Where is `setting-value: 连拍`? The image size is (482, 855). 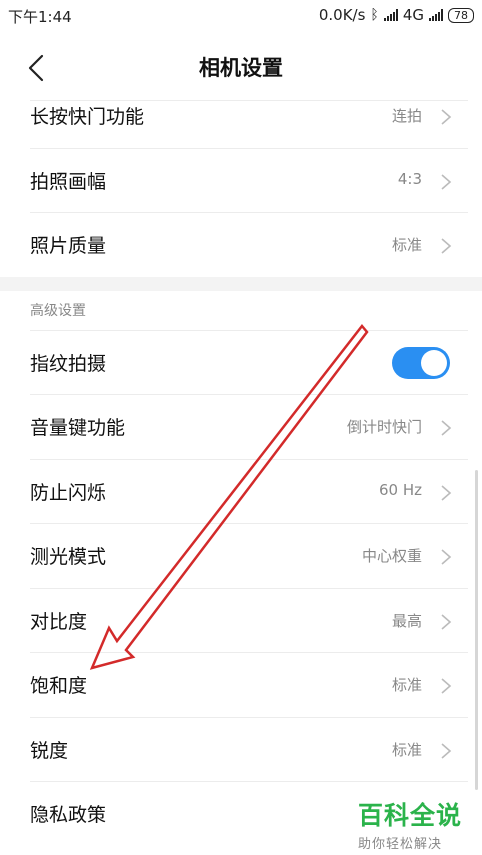
setting-value: 连拍 is located at coordinates (406, 116).